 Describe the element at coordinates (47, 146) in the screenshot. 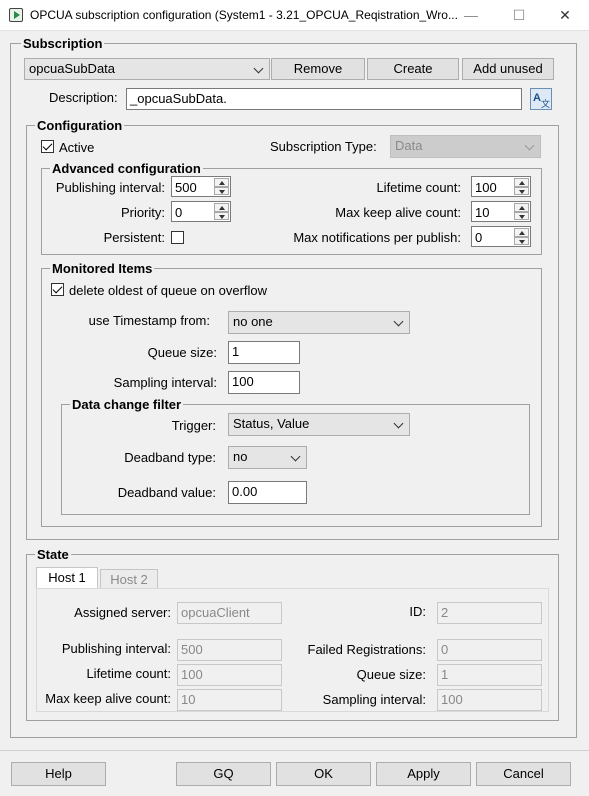

I see `active-checkbox` at that location.